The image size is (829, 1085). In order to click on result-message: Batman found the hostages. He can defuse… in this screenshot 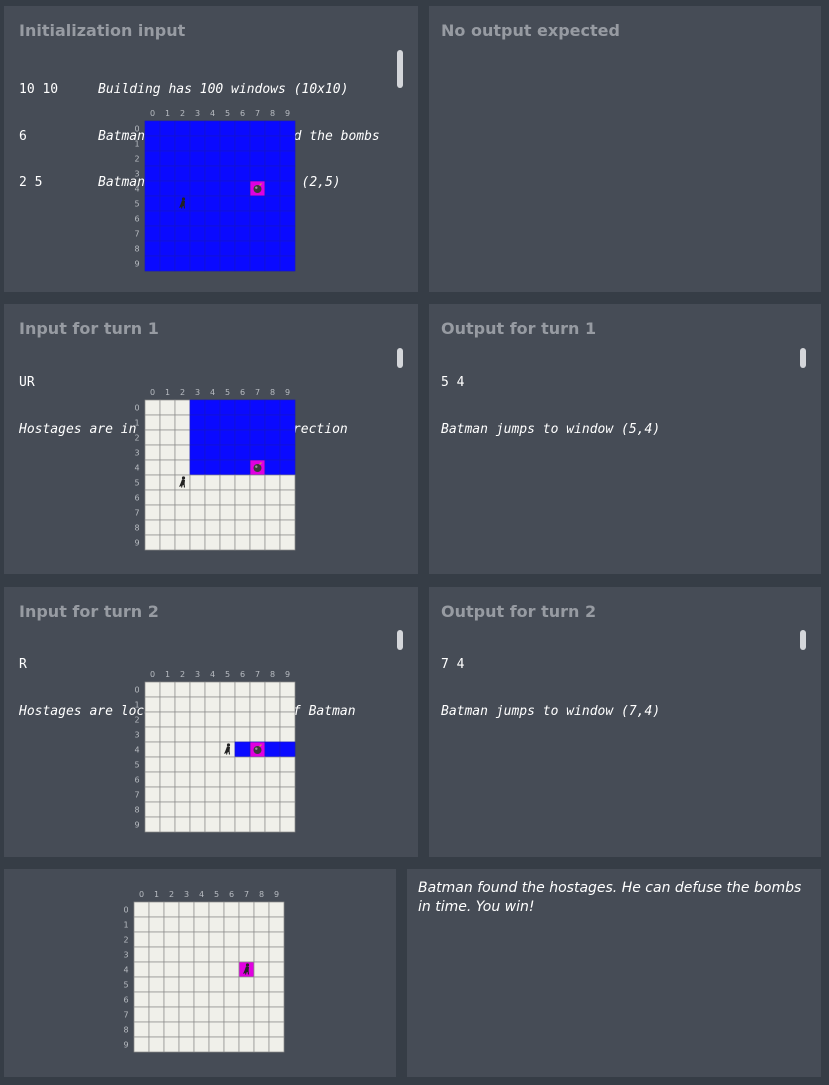, I will do `click(610, 897)`.